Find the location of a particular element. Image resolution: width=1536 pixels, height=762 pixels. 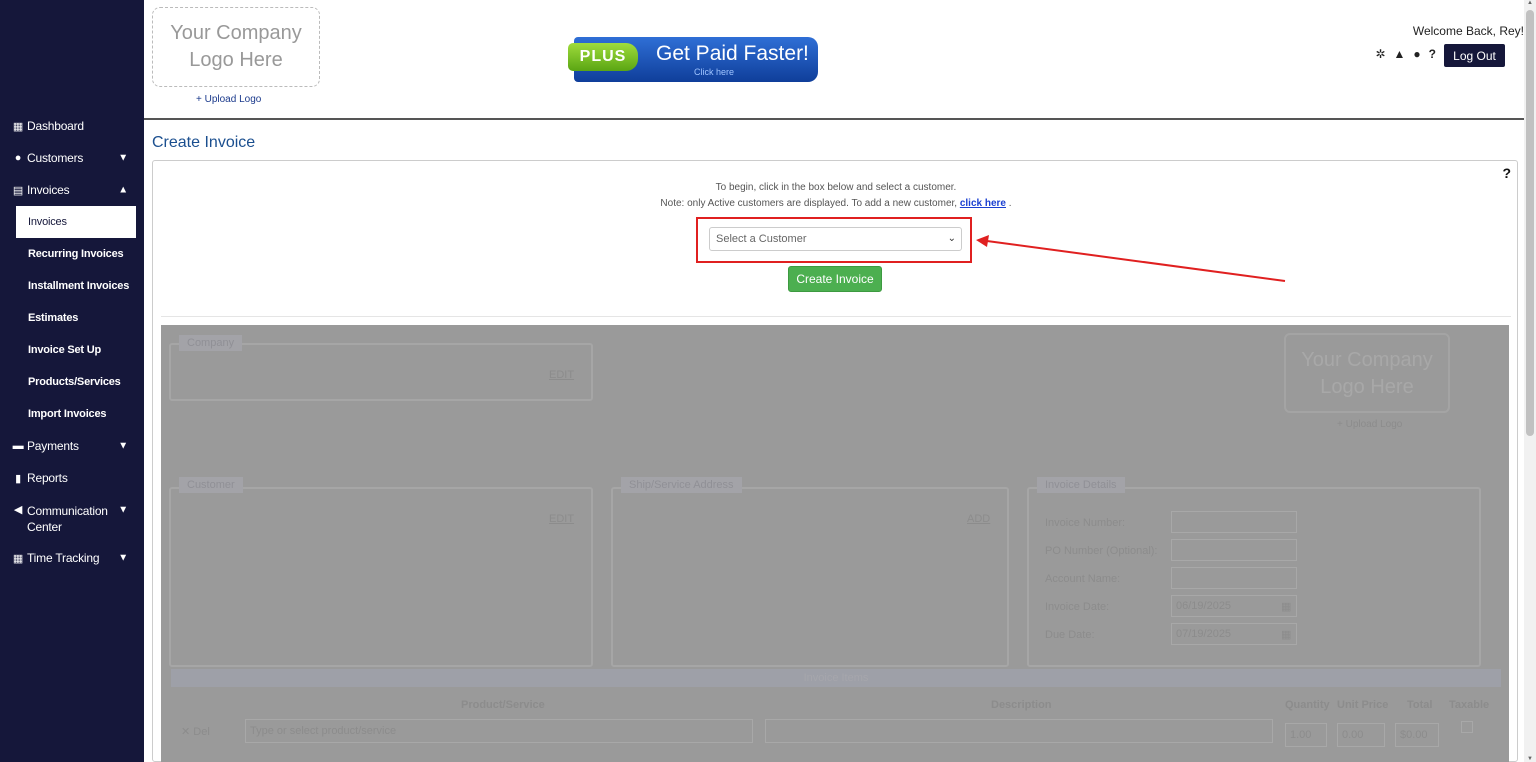

sidebar-item-reports: ▮ Reports is located at coordinates (72, 478).